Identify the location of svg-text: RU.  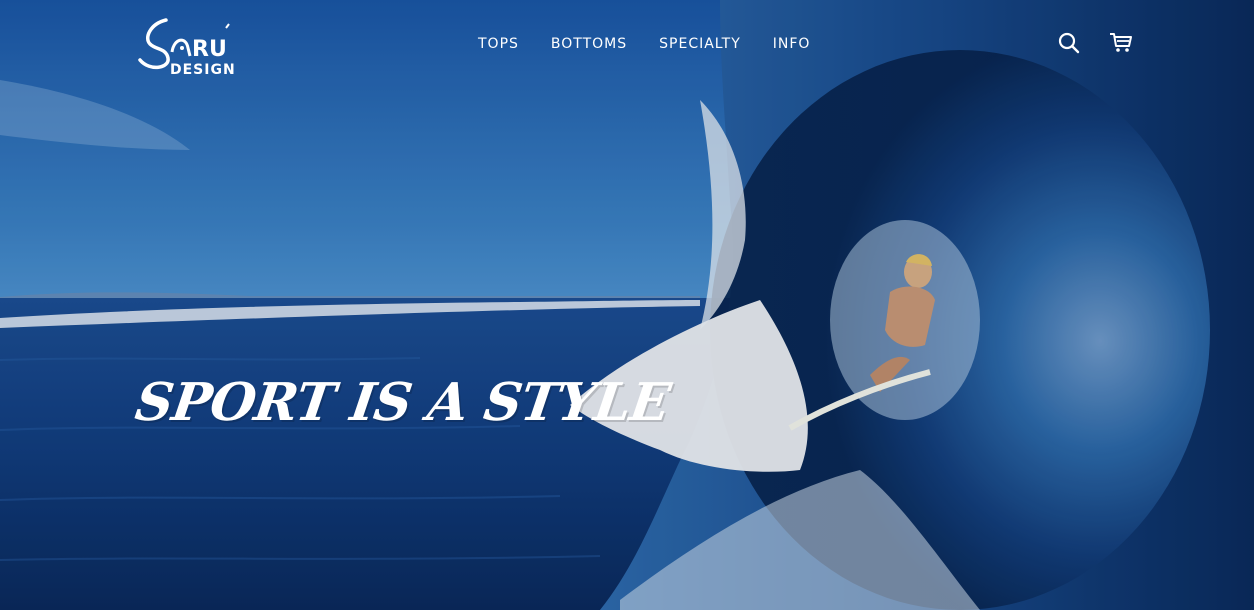
(209, 49).